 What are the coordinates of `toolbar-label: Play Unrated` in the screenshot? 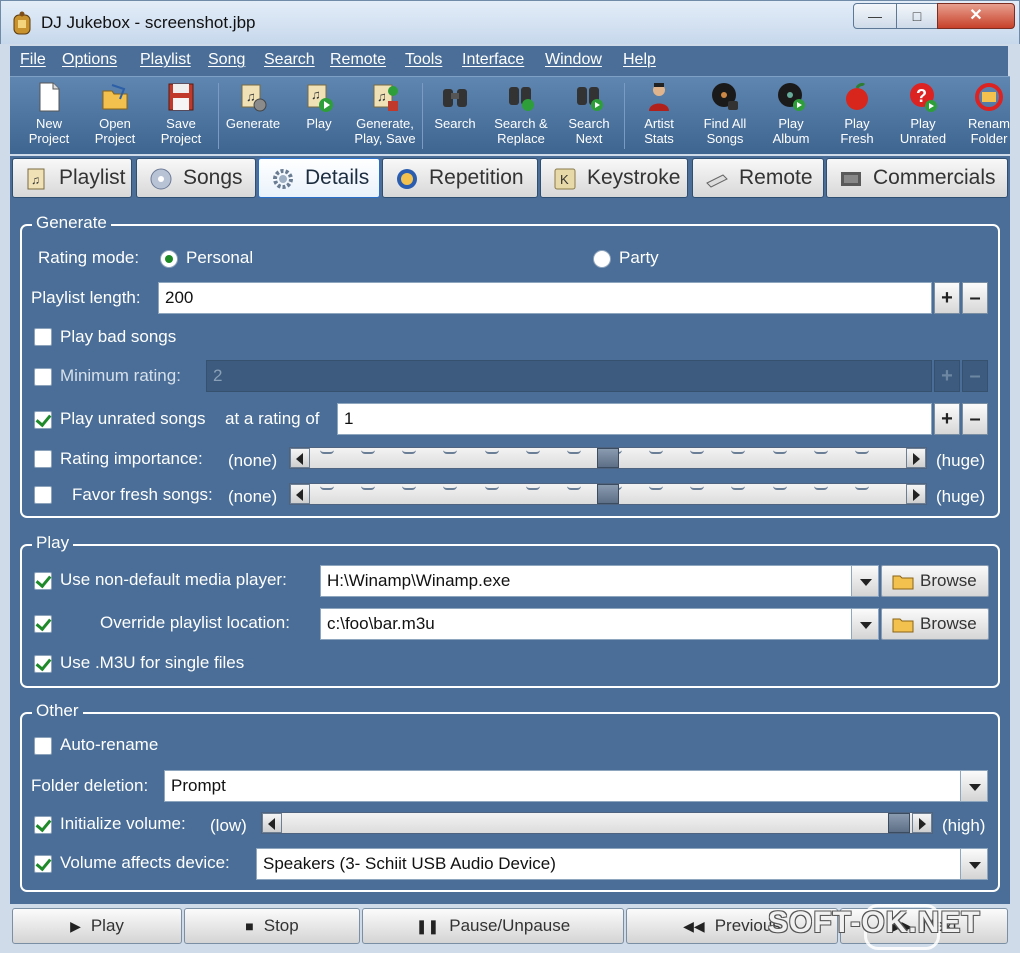 It's located at (923, 131).